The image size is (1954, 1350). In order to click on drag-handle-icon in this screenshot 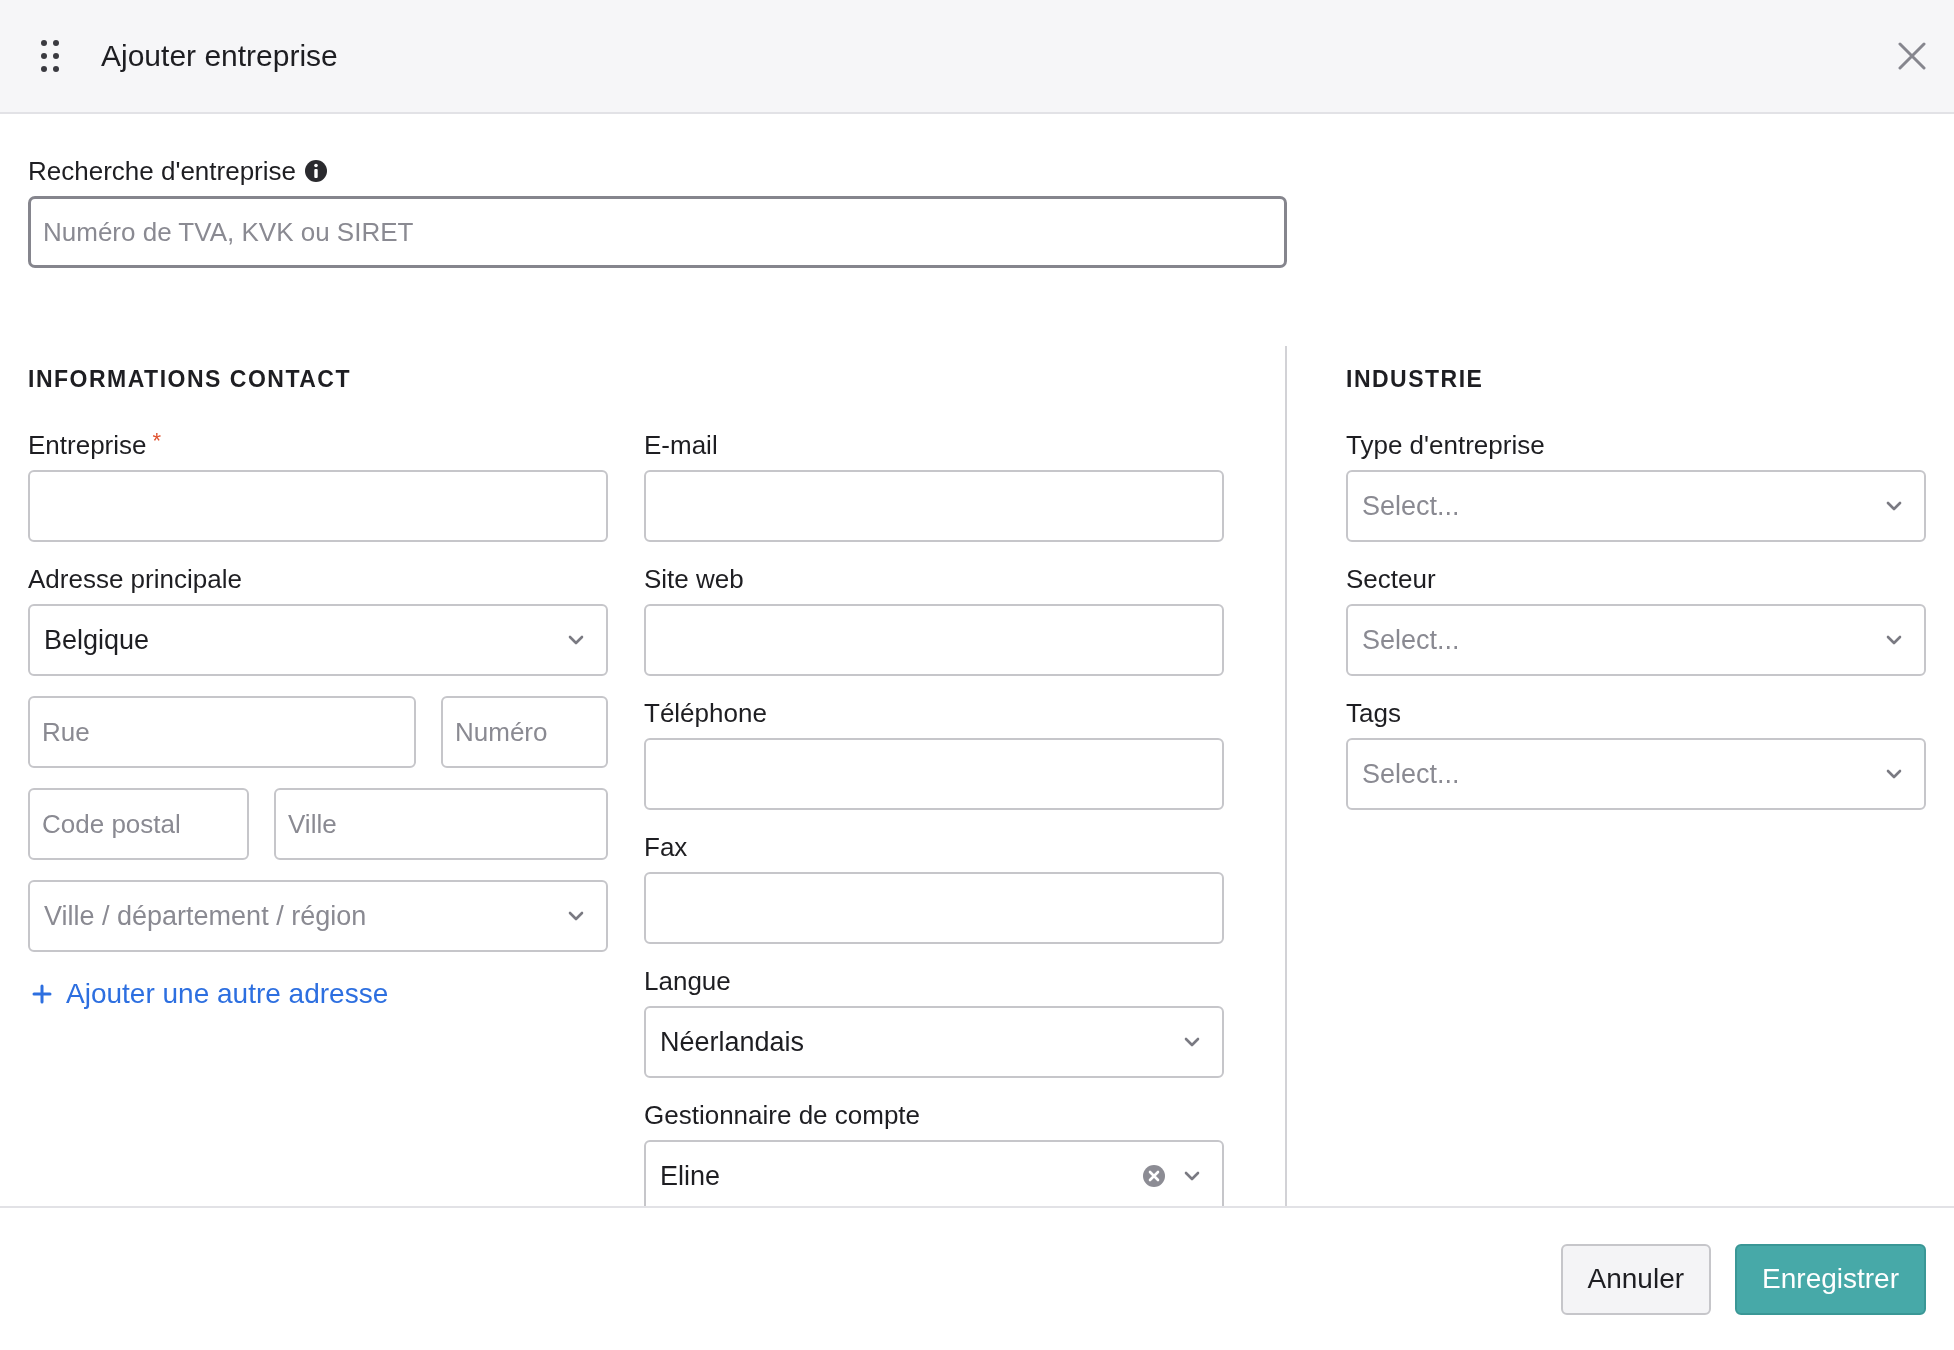, I will do `click(50, 56)`.